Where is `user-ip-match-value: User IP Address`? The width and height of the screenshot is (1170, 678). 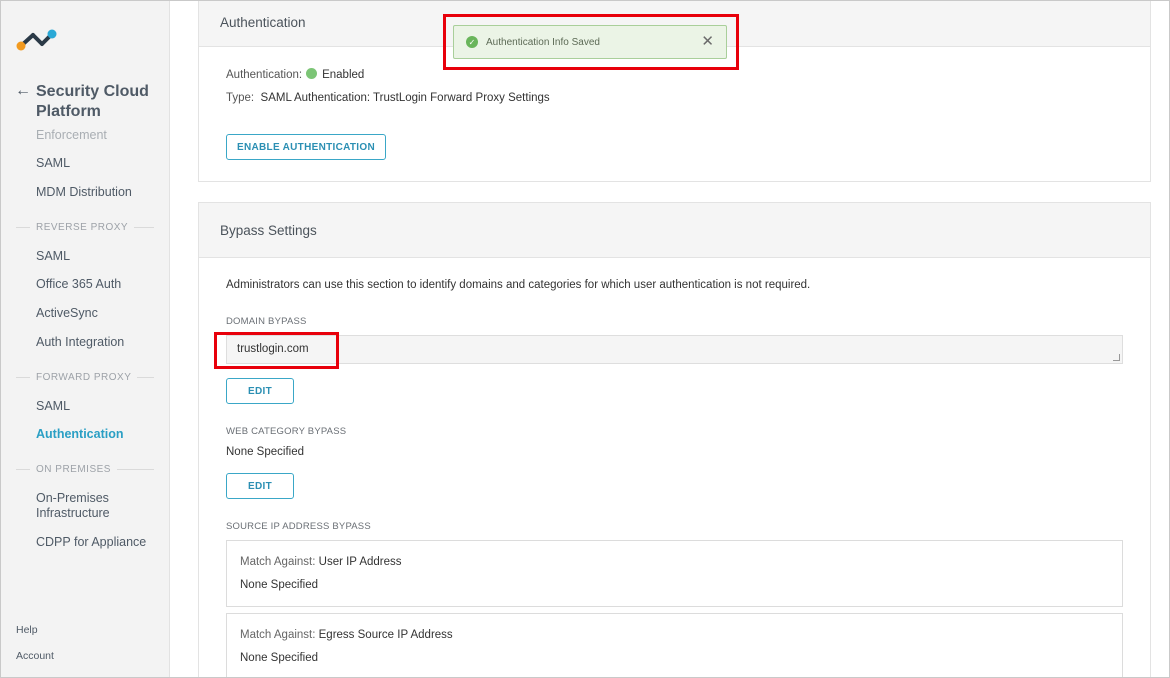
user-ip-match-value: User IP Address is located at coordinates (360, 562).